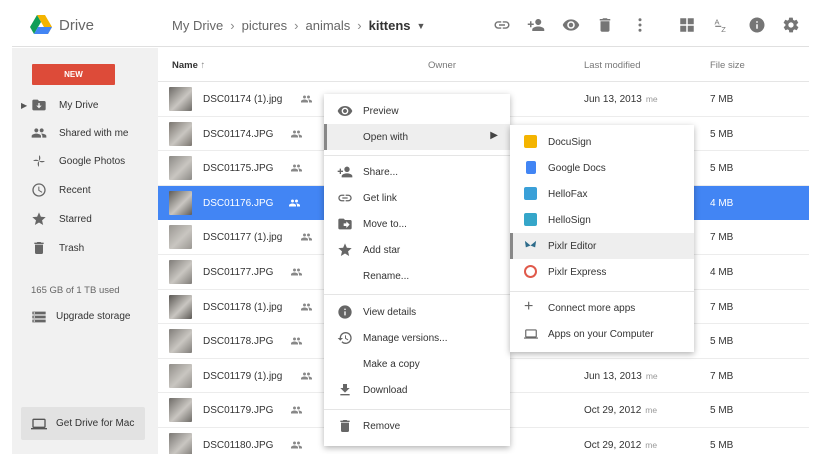  Describe the element at coordinates (569, 220) in the screenshot. I see `submenu-item-label: HelloSign` at that location.